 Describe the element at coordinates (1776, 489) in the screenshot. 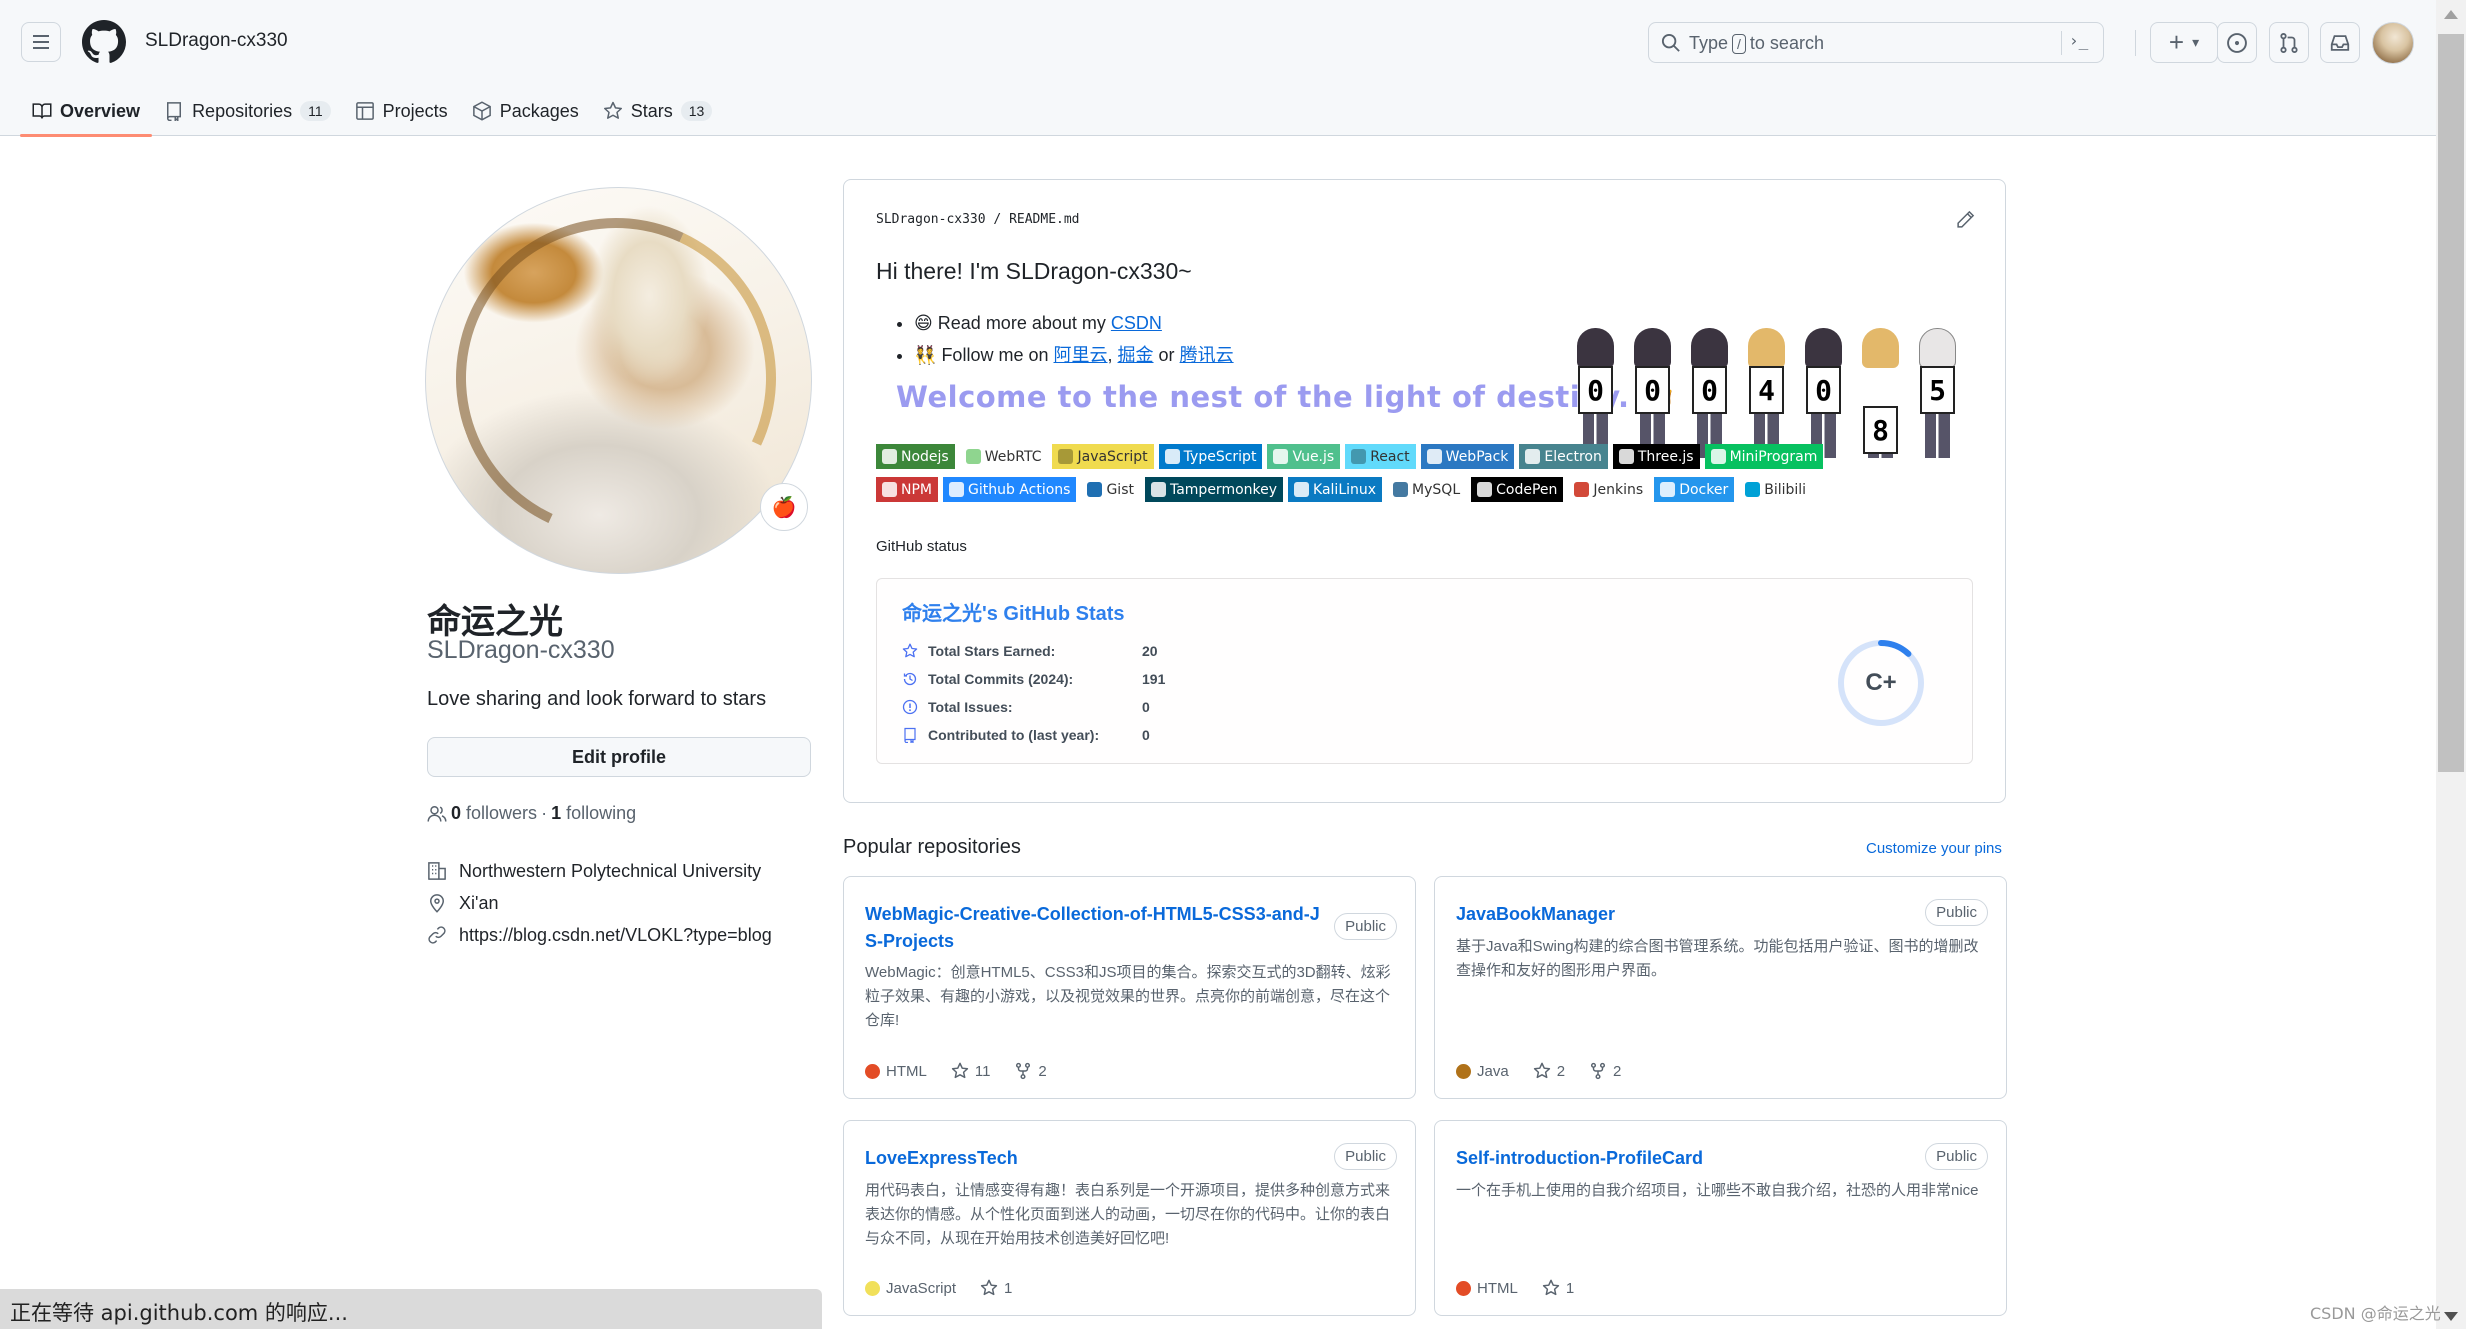

I see `tech-badge-bilibili: Bilibili` at that location.